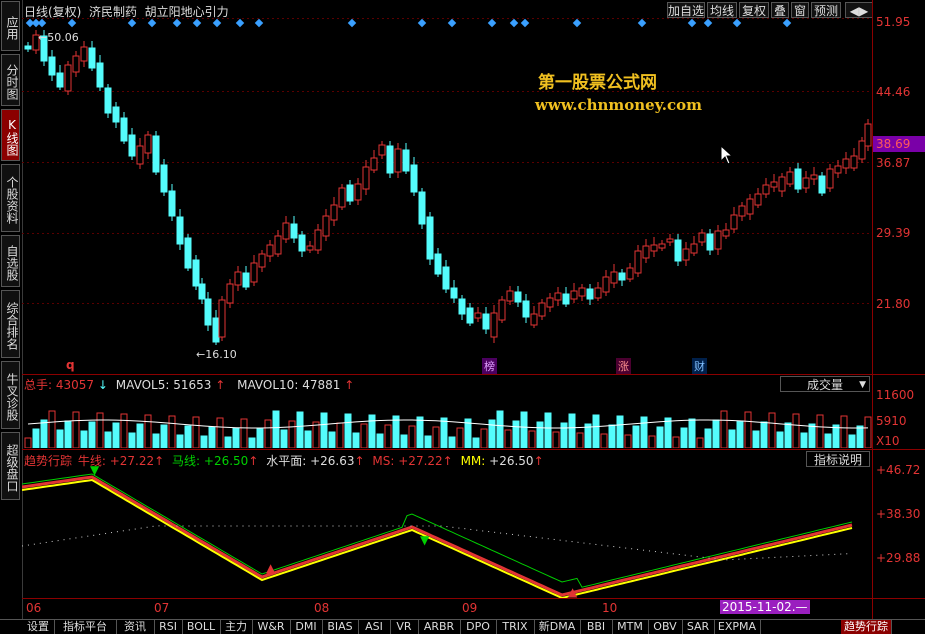 This screenshot has width=925, height=634. What do you see at coordinates (447, 420) in the screenshot?
I see `volume-chart` at bounding box center [447, 420].